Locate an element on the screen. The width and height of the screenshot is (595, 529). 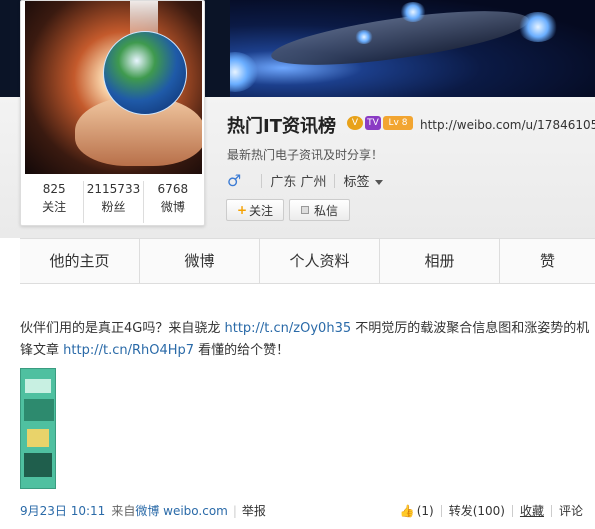
tab-home: 他的主页 is located at coordinates (80, 261).